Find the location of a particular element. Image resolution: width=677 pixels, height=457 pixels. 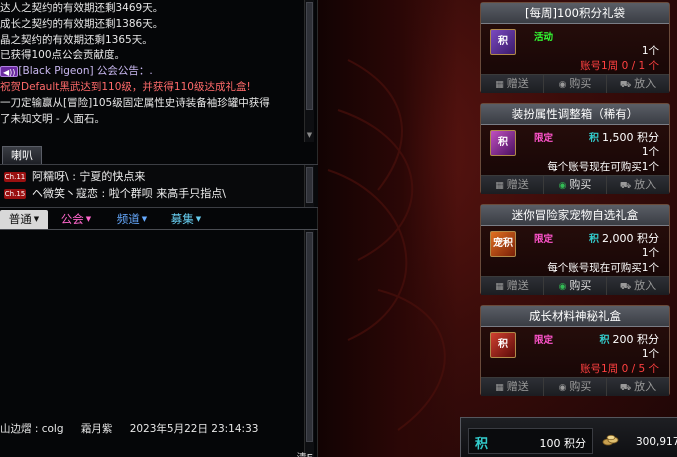

system-line: 一刀定输赢从[冒险]105级固定属性史诗装备袖珍罐中获得 is located at coordinates (135, 102).